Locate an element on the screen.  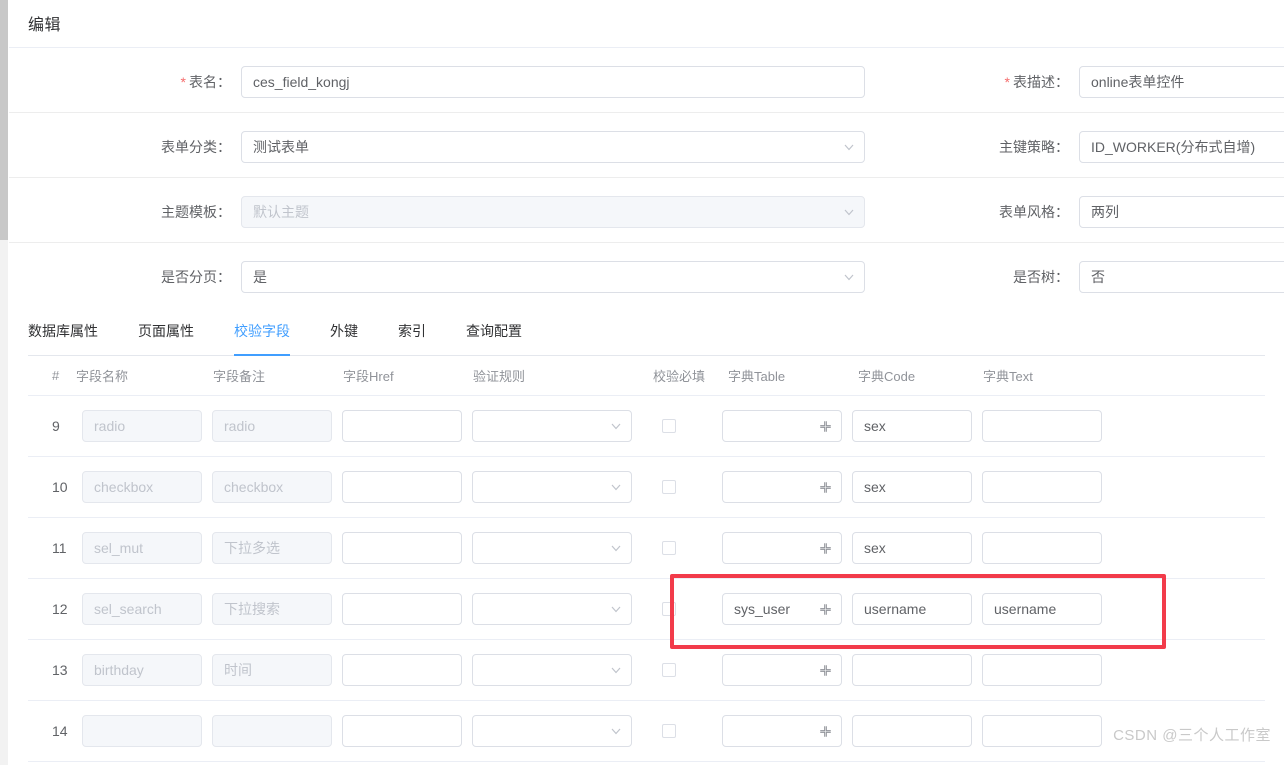
form-row-4: 是否分页： 是 是否树： 否 is located at coordinates (646, 275).